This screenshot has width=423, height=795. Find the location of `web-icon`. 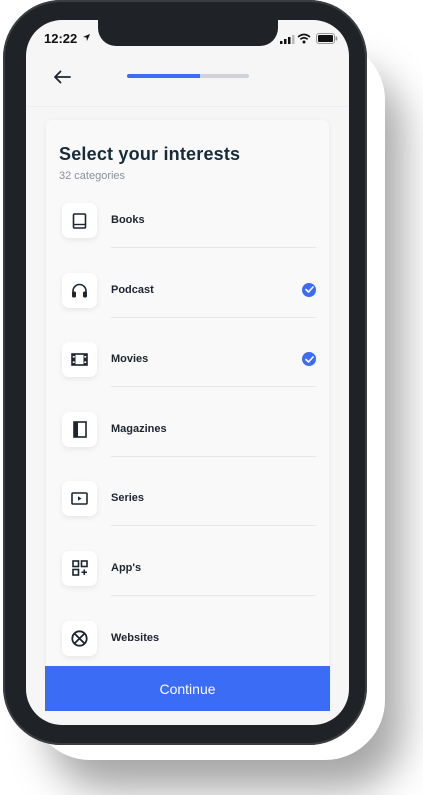

web-icon is located at coordinates (79, 638).